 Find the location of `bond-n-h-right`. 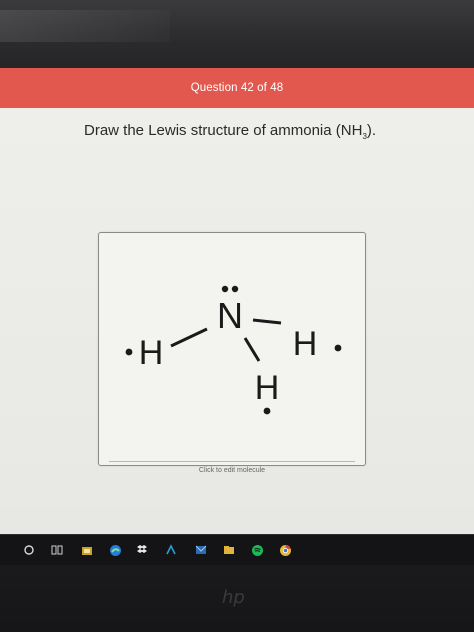

bond-n-h-right is located at coordinates (267, 321).